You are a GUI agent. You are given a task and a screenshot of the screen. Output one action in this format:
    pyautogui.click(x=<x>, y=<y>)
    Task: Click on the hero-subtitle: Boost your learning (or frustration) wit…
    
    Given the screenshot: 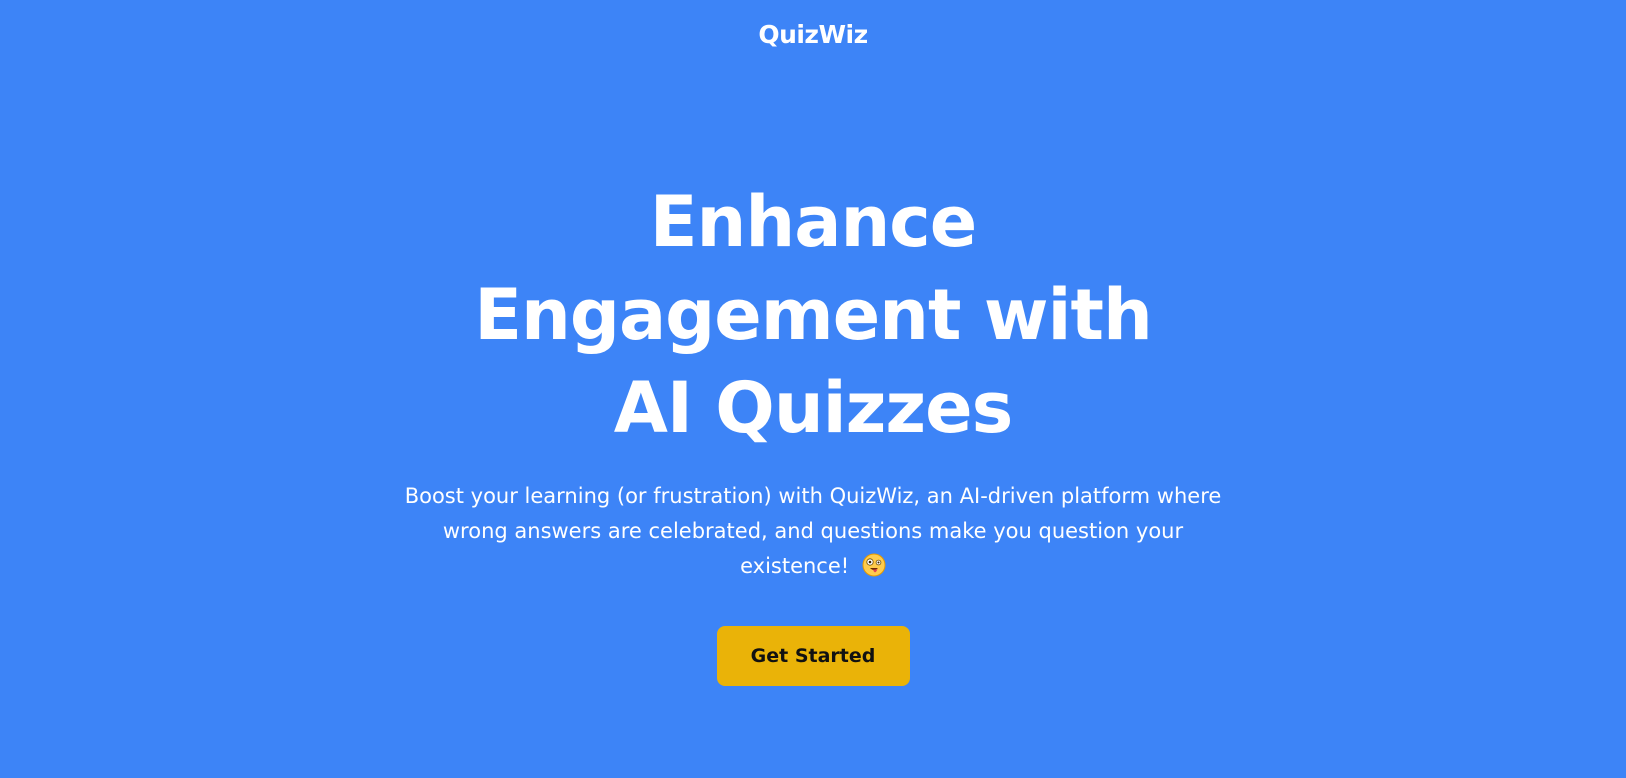 What is the action you would take?
    pyautogui.click(x=813, y=531)
    